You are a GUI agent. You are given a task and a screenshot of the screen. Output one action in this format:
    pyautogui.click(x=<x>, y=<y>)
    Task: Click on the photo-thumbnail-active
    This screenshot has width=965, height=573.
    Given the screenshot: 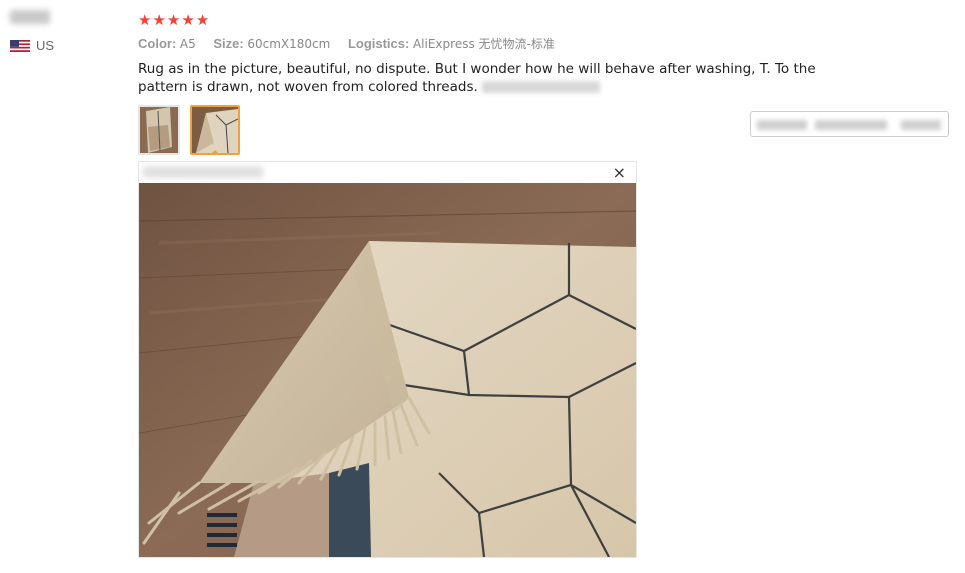 What is the action you would take?
    pyautogui.click(x=215, y=130)
    